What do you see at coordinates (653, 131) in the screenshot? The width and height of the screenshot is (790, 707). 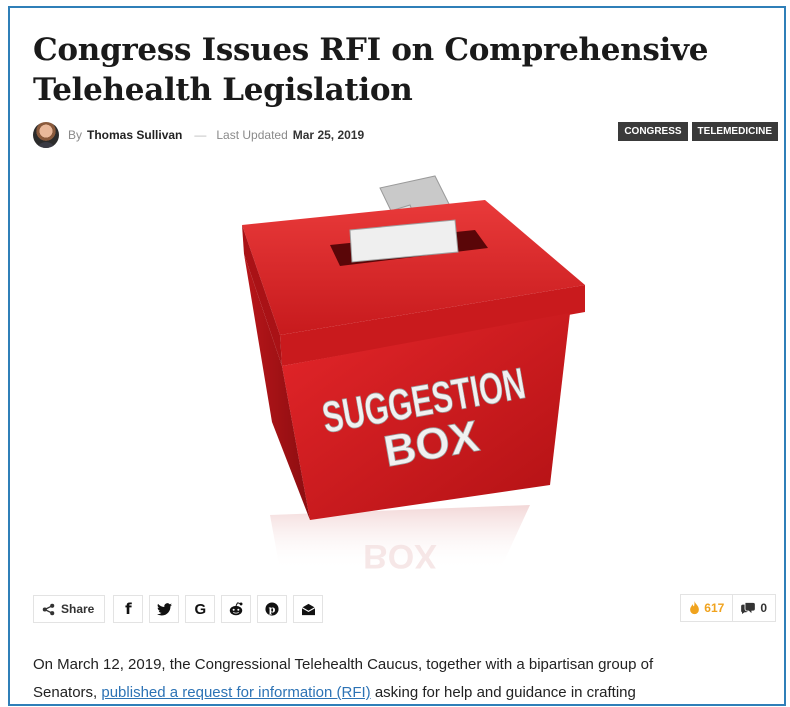 I see `tag-congress: CONGRESS` at bounding box center [653, 131].